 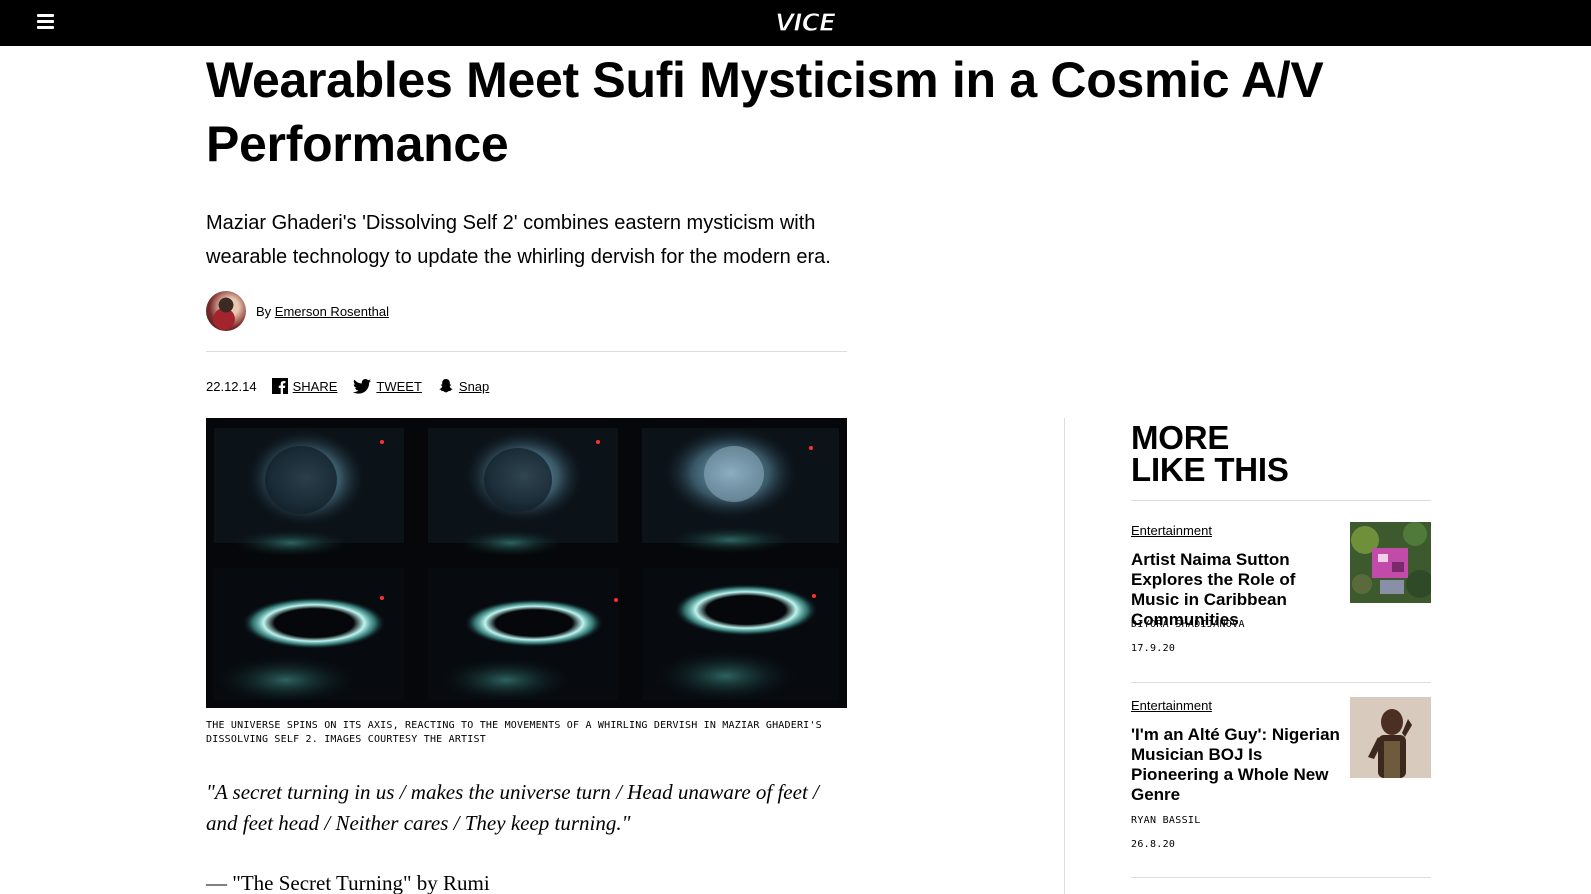 I want to click on snapchat-share-button: Snap, so click(x=463, y=386).